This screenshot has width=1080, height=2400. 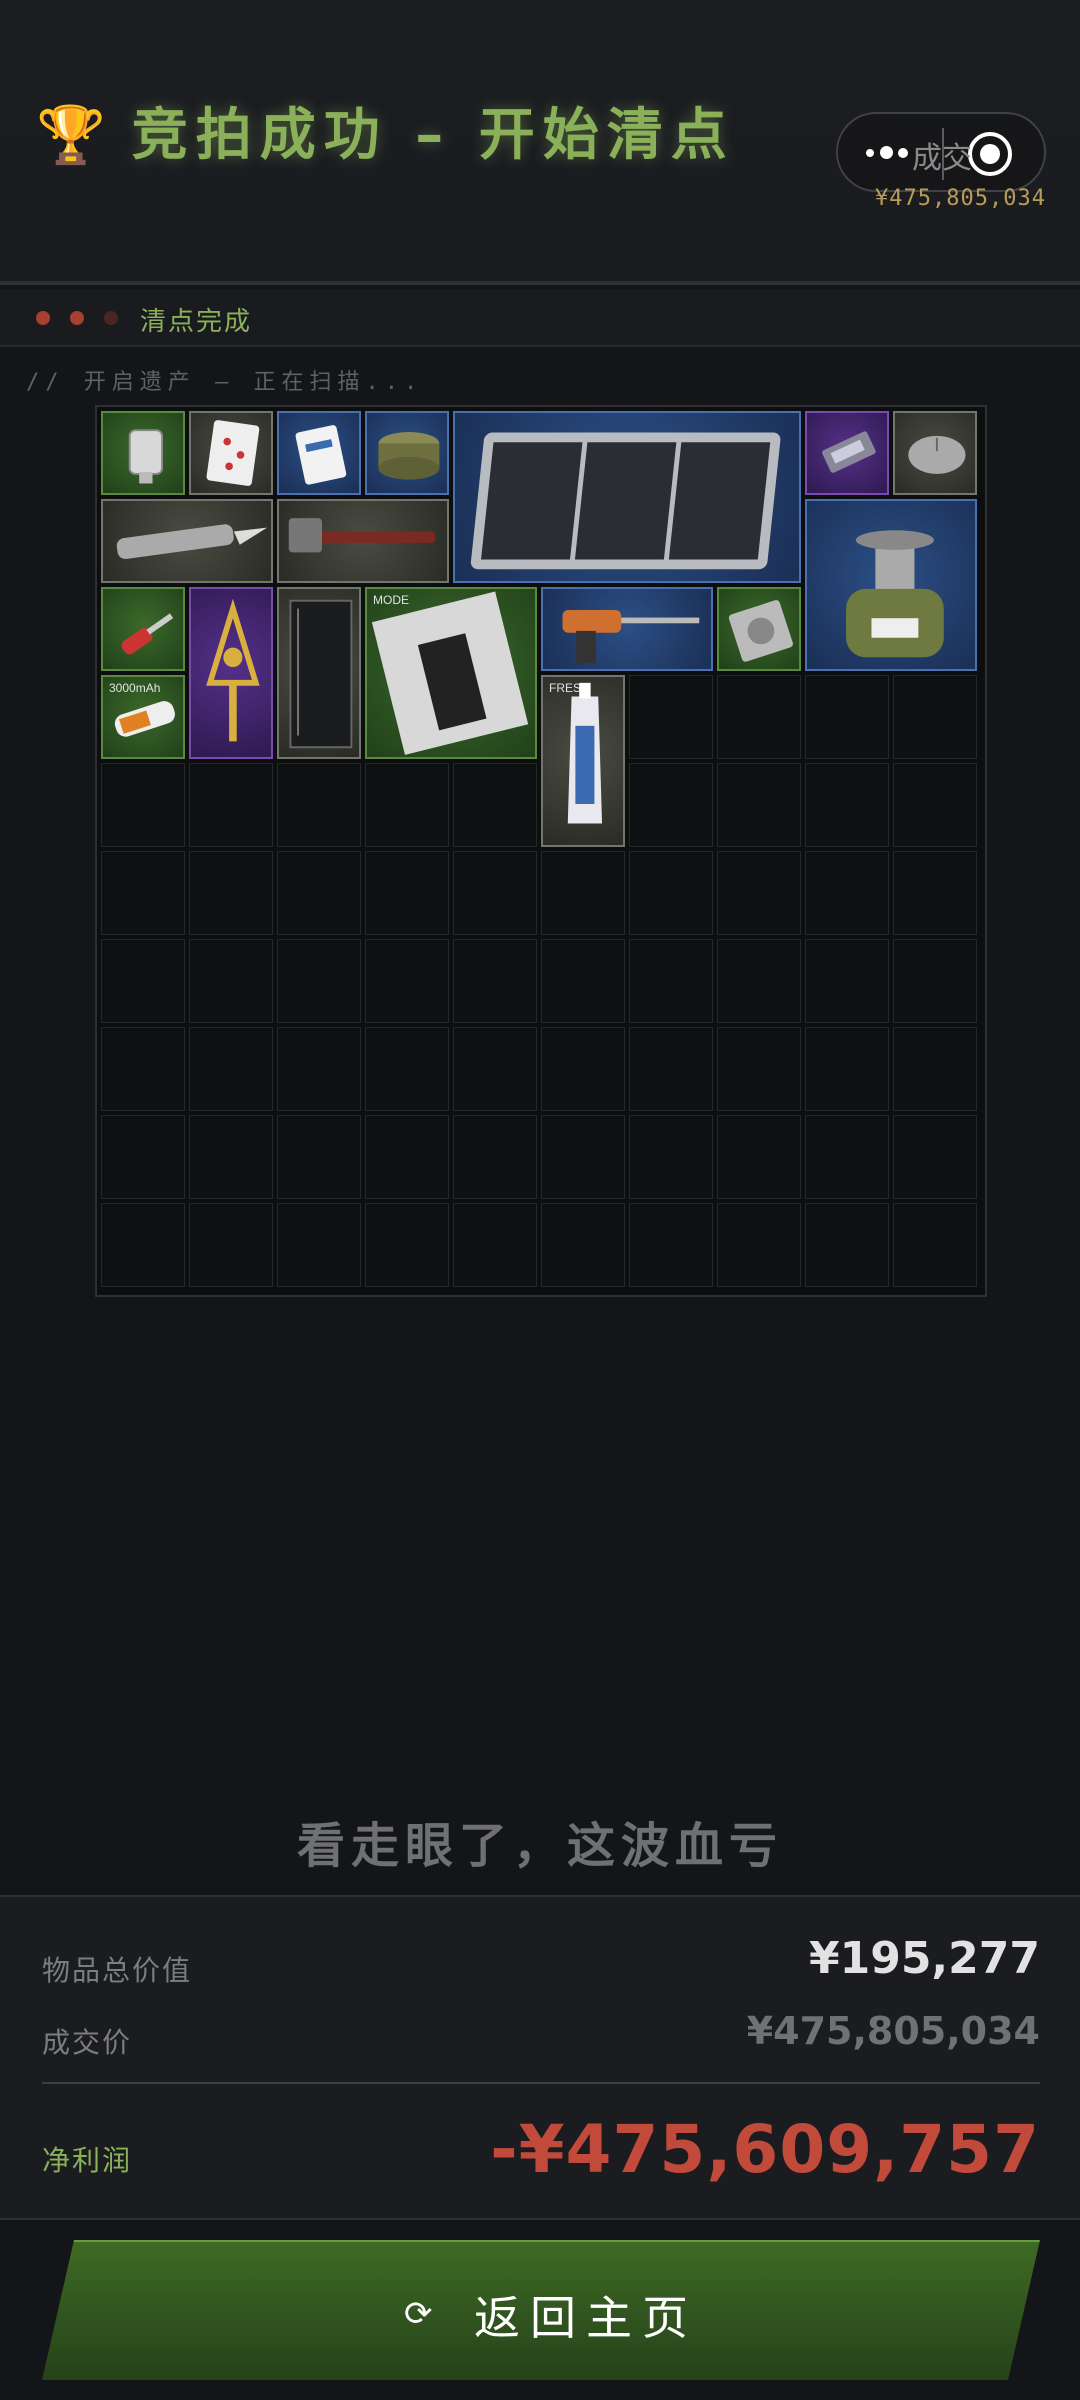 I want to click on page-title: 🏆 竞拍成功 – 开始清点, so click(x=386, y=136).